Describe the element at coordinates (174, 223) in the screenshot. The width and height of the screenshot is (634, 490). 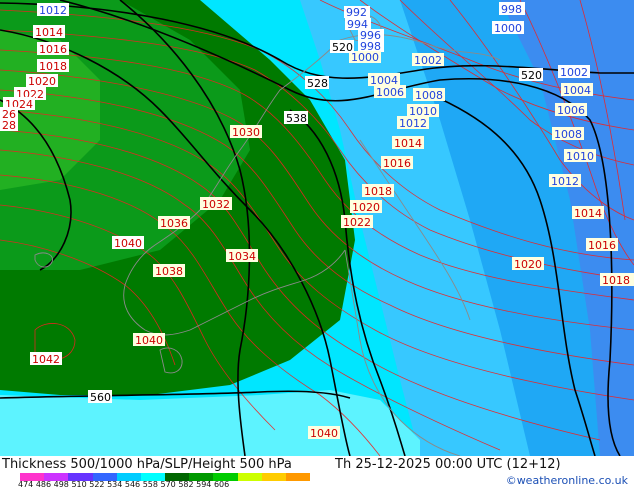
I see `slp-label: 1036` at that location.